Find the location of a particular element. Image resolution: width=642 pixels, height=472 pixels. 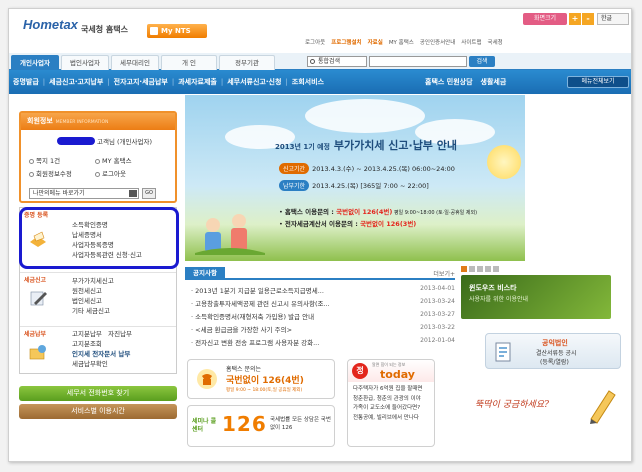

vista-title: 윈도우즈 비스타 is located at coordinates (493, 288).